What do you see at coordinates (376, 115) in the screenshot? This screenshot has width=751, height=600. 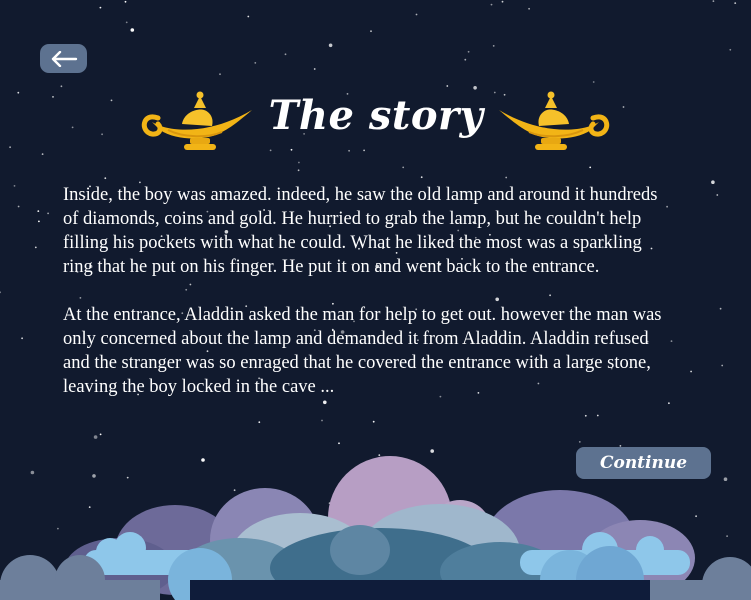 I see `page-title: The story` at bounding box center [376, 115].